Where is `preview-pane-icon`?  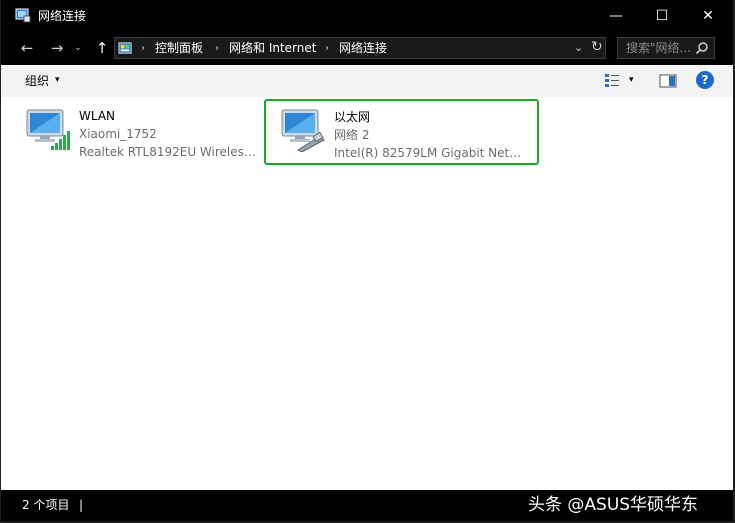
preview-pane-icon is located at coordinates (668, 81).